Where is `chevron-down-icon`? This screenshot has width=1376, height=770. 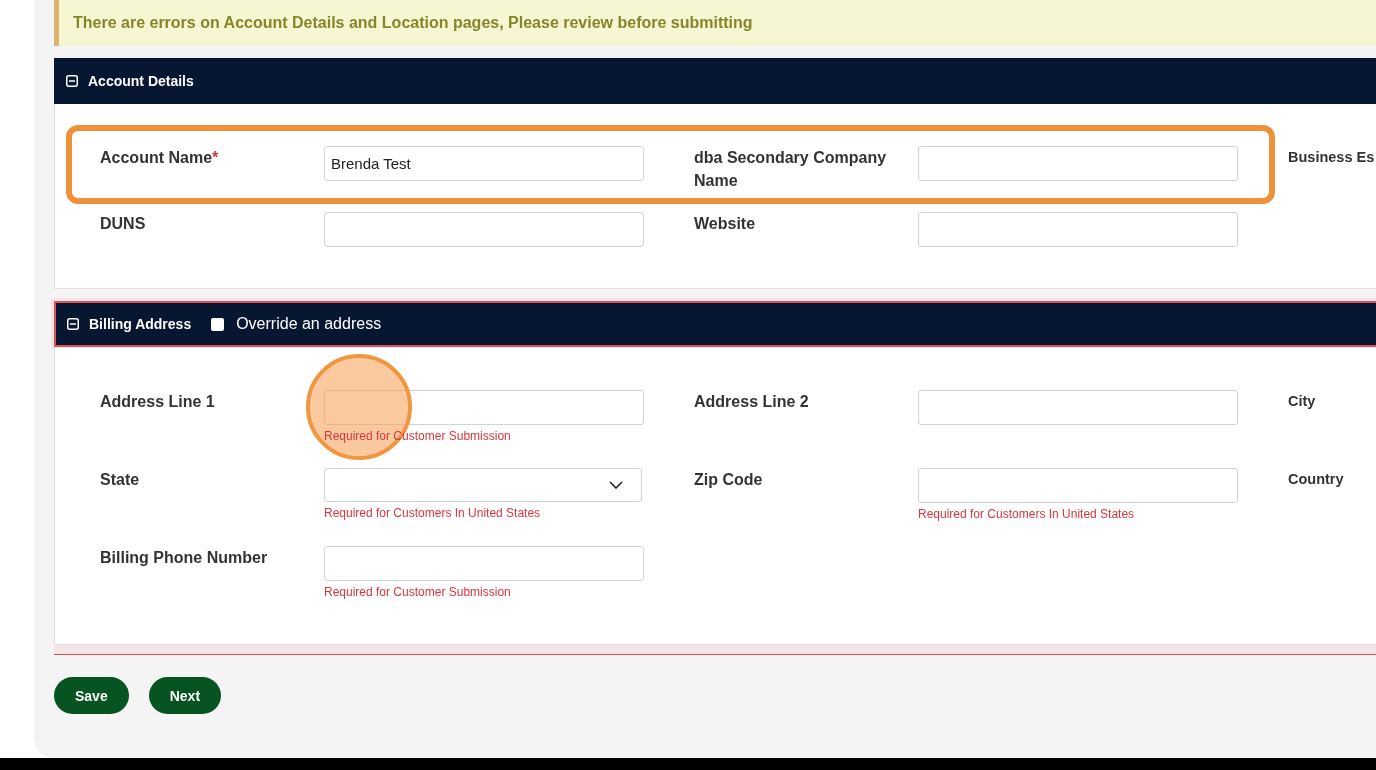
chevron-down-icon is located at coordinates (616, 485).